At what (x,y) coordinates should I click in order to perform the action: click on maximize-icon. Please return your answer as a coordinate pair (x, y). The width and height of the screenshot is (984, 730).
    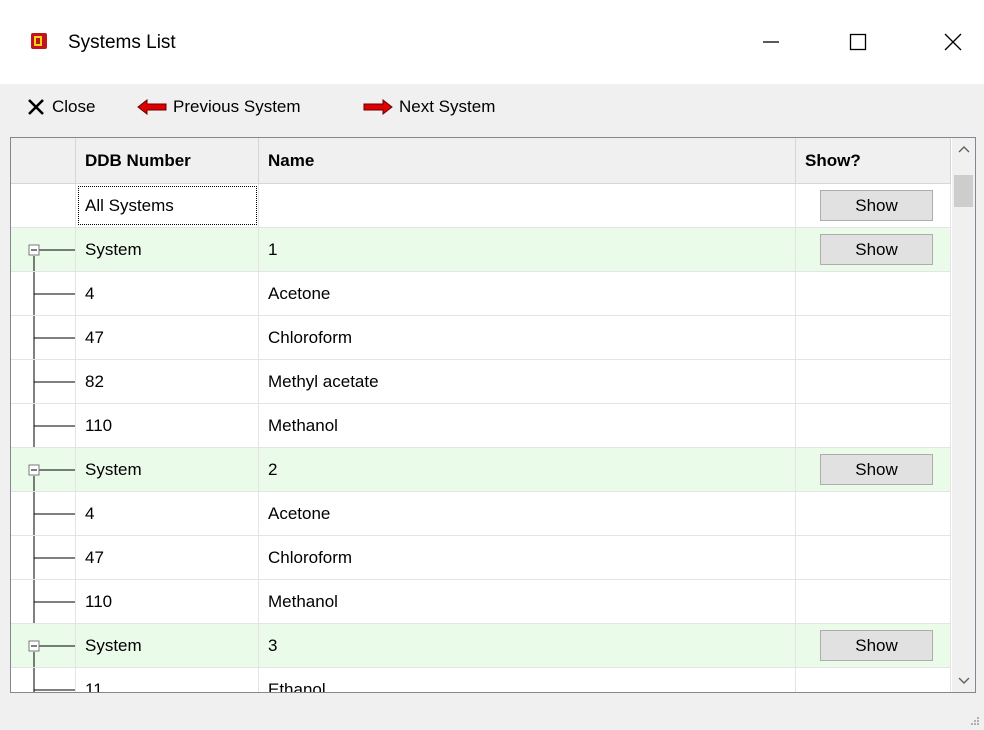
    Looking at the image, I should click on (858, 42).